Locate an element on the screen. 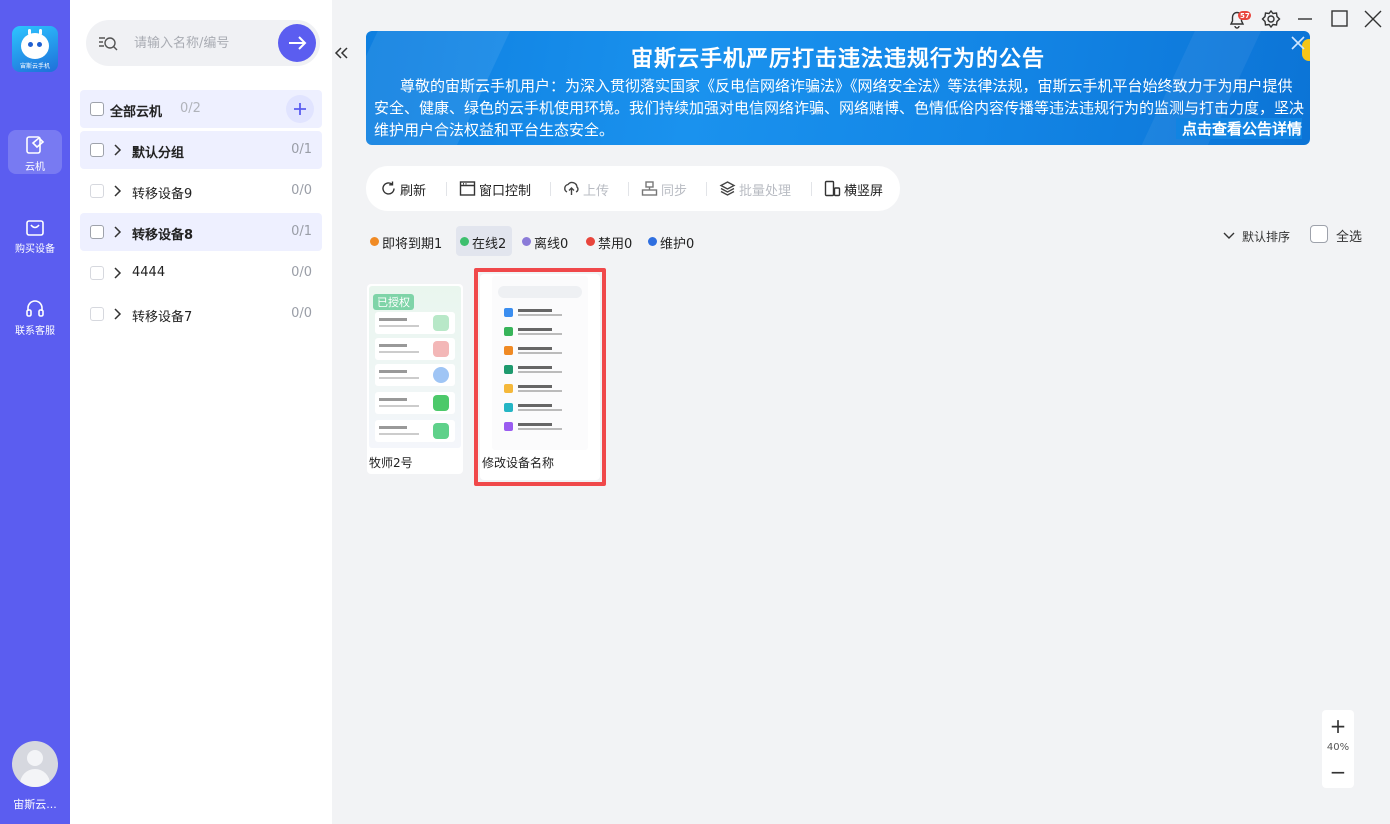  status-filter-maintenance: 维护0 is located at coordinates (672, 241).